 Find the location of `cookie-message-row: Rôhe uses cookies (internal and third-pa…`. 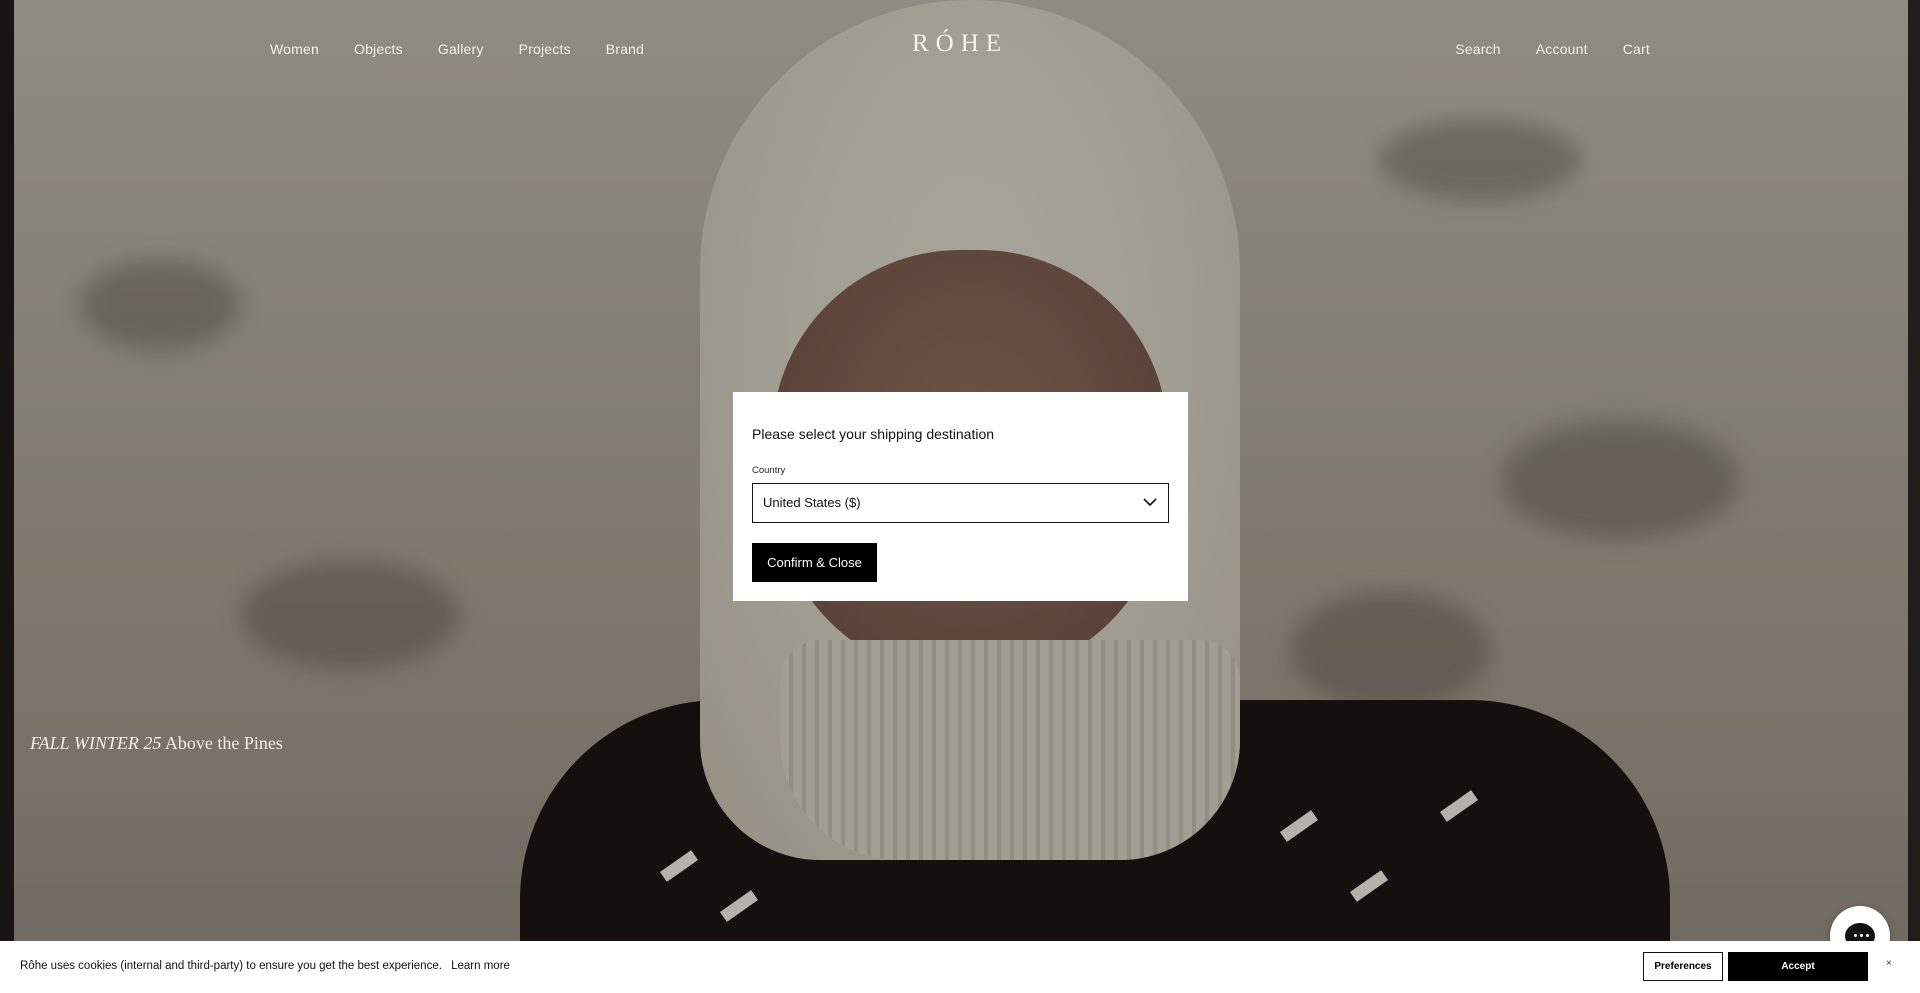

cookie-message-row: Rôhe uses cookies (internal and third-pa… is located at coordinates (265, 966).